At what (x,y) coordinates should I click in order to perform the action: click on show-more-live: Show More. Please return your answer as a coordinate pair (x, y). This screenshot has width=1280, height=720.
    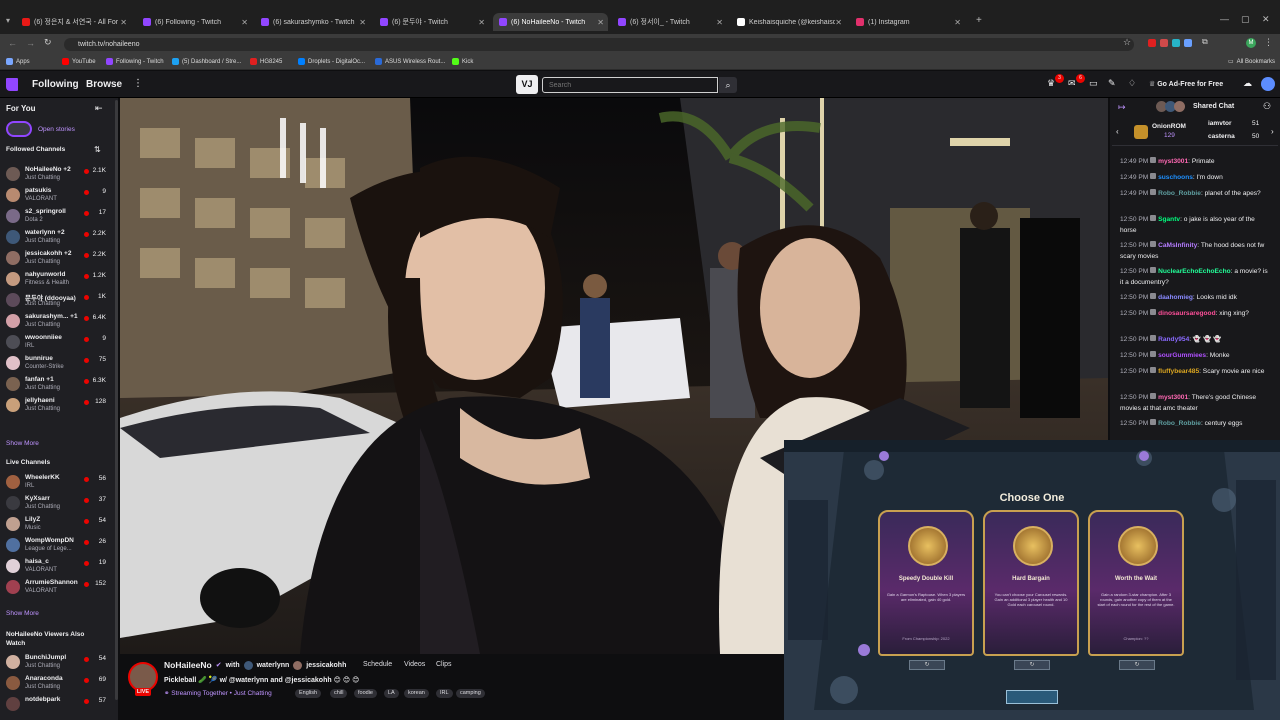
    Looking at the image, I should click on (22, 613).